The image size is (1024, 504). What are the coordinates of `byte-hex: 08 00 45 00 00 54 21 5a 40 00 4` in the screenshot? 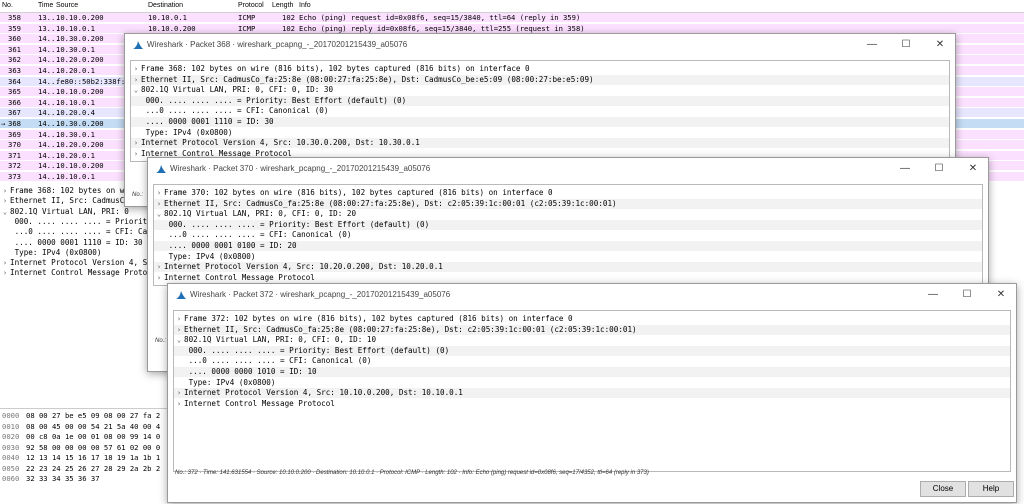 It's located at (93, 426).